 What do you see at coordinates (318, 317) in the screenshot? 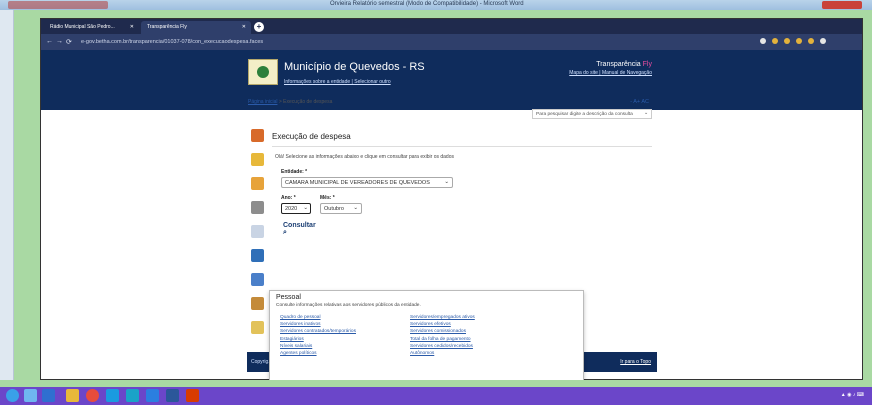
I see `popup-link: Quadro de pessoal` at bounding box center [318, 317].